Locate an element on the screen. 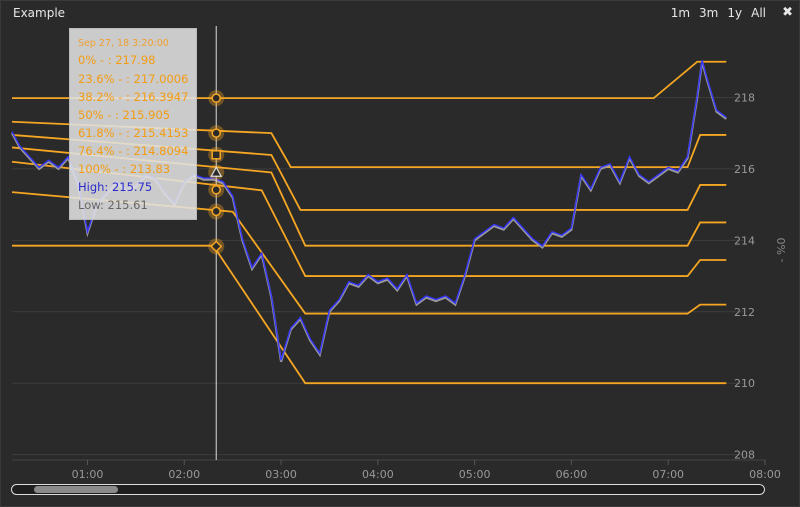 This screenshot has width=800, height=507. x-tick-label: 01:00 is located at coordinates (88, 474).